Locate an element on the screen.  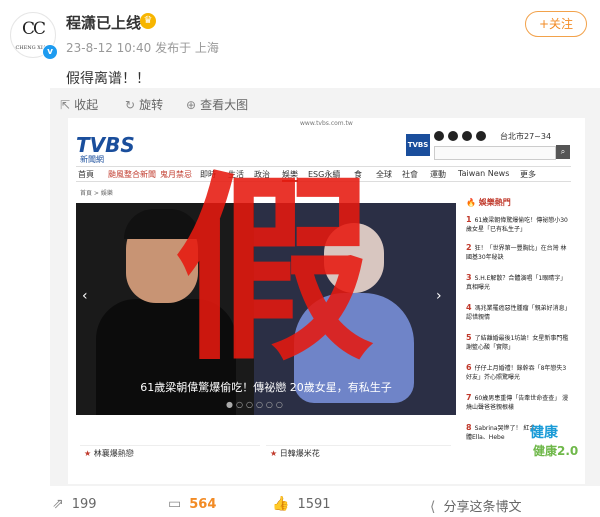
verified-icon: v is located at coordinates (50, 52).